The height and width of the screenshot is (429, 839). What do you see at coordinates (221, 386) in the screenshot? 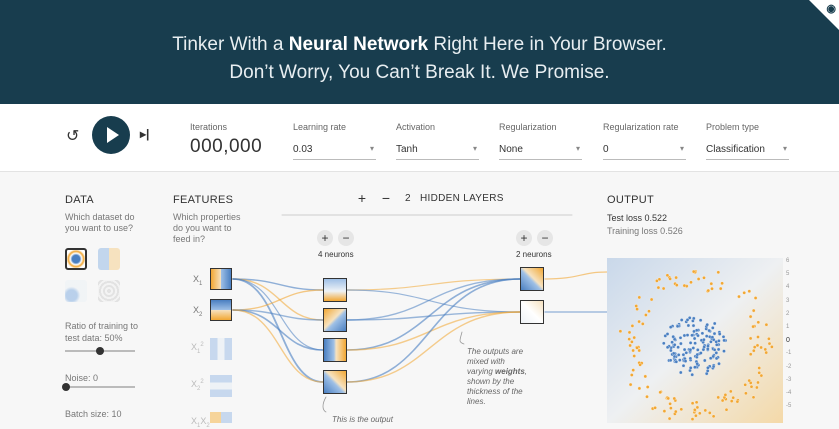
I see `feature-x2-squared` at bounding box center [221, 386].